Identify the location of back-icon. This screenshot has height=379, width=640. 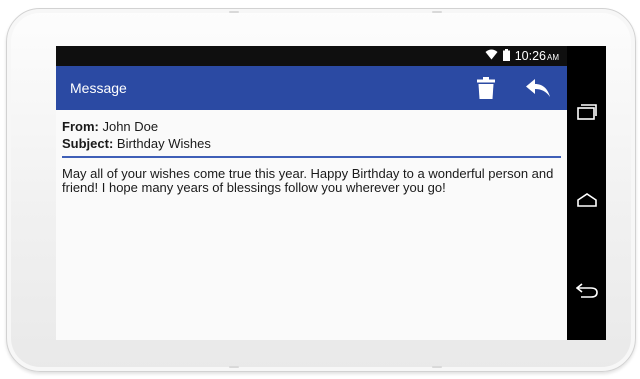
(586, 290).